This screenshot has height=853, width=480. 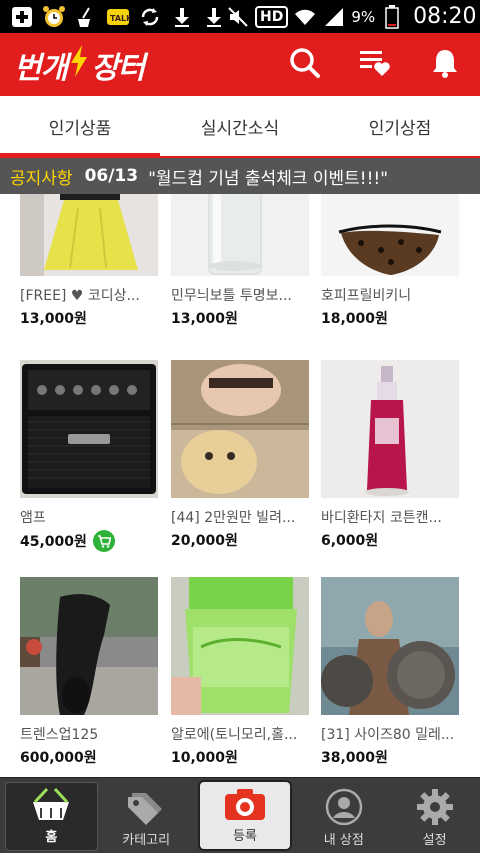 I want to click on nav-my-shop: 내 상점, so click(x=343, y=815).